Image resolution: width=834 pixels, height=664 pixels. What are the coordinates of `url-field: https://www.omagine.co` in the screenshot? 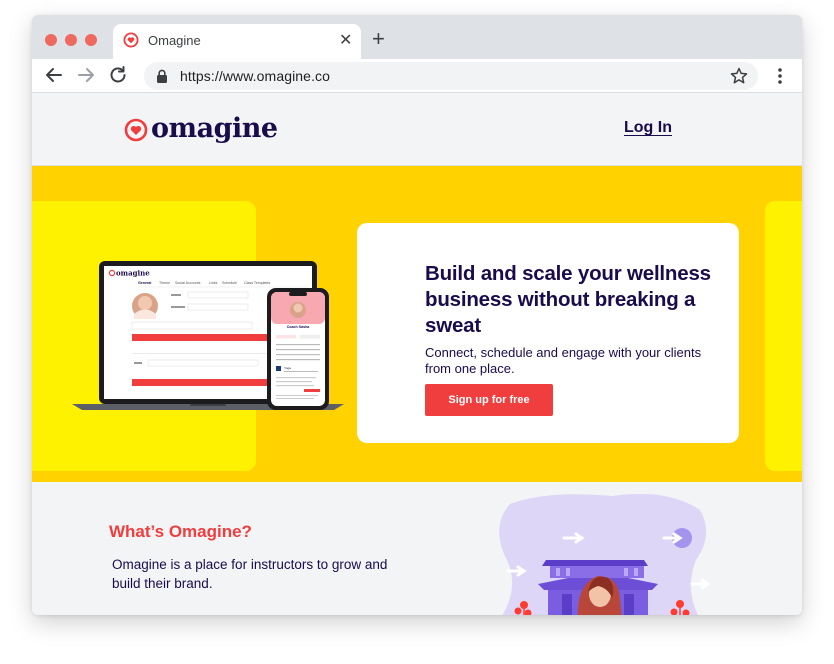 It's located at (451, 76).